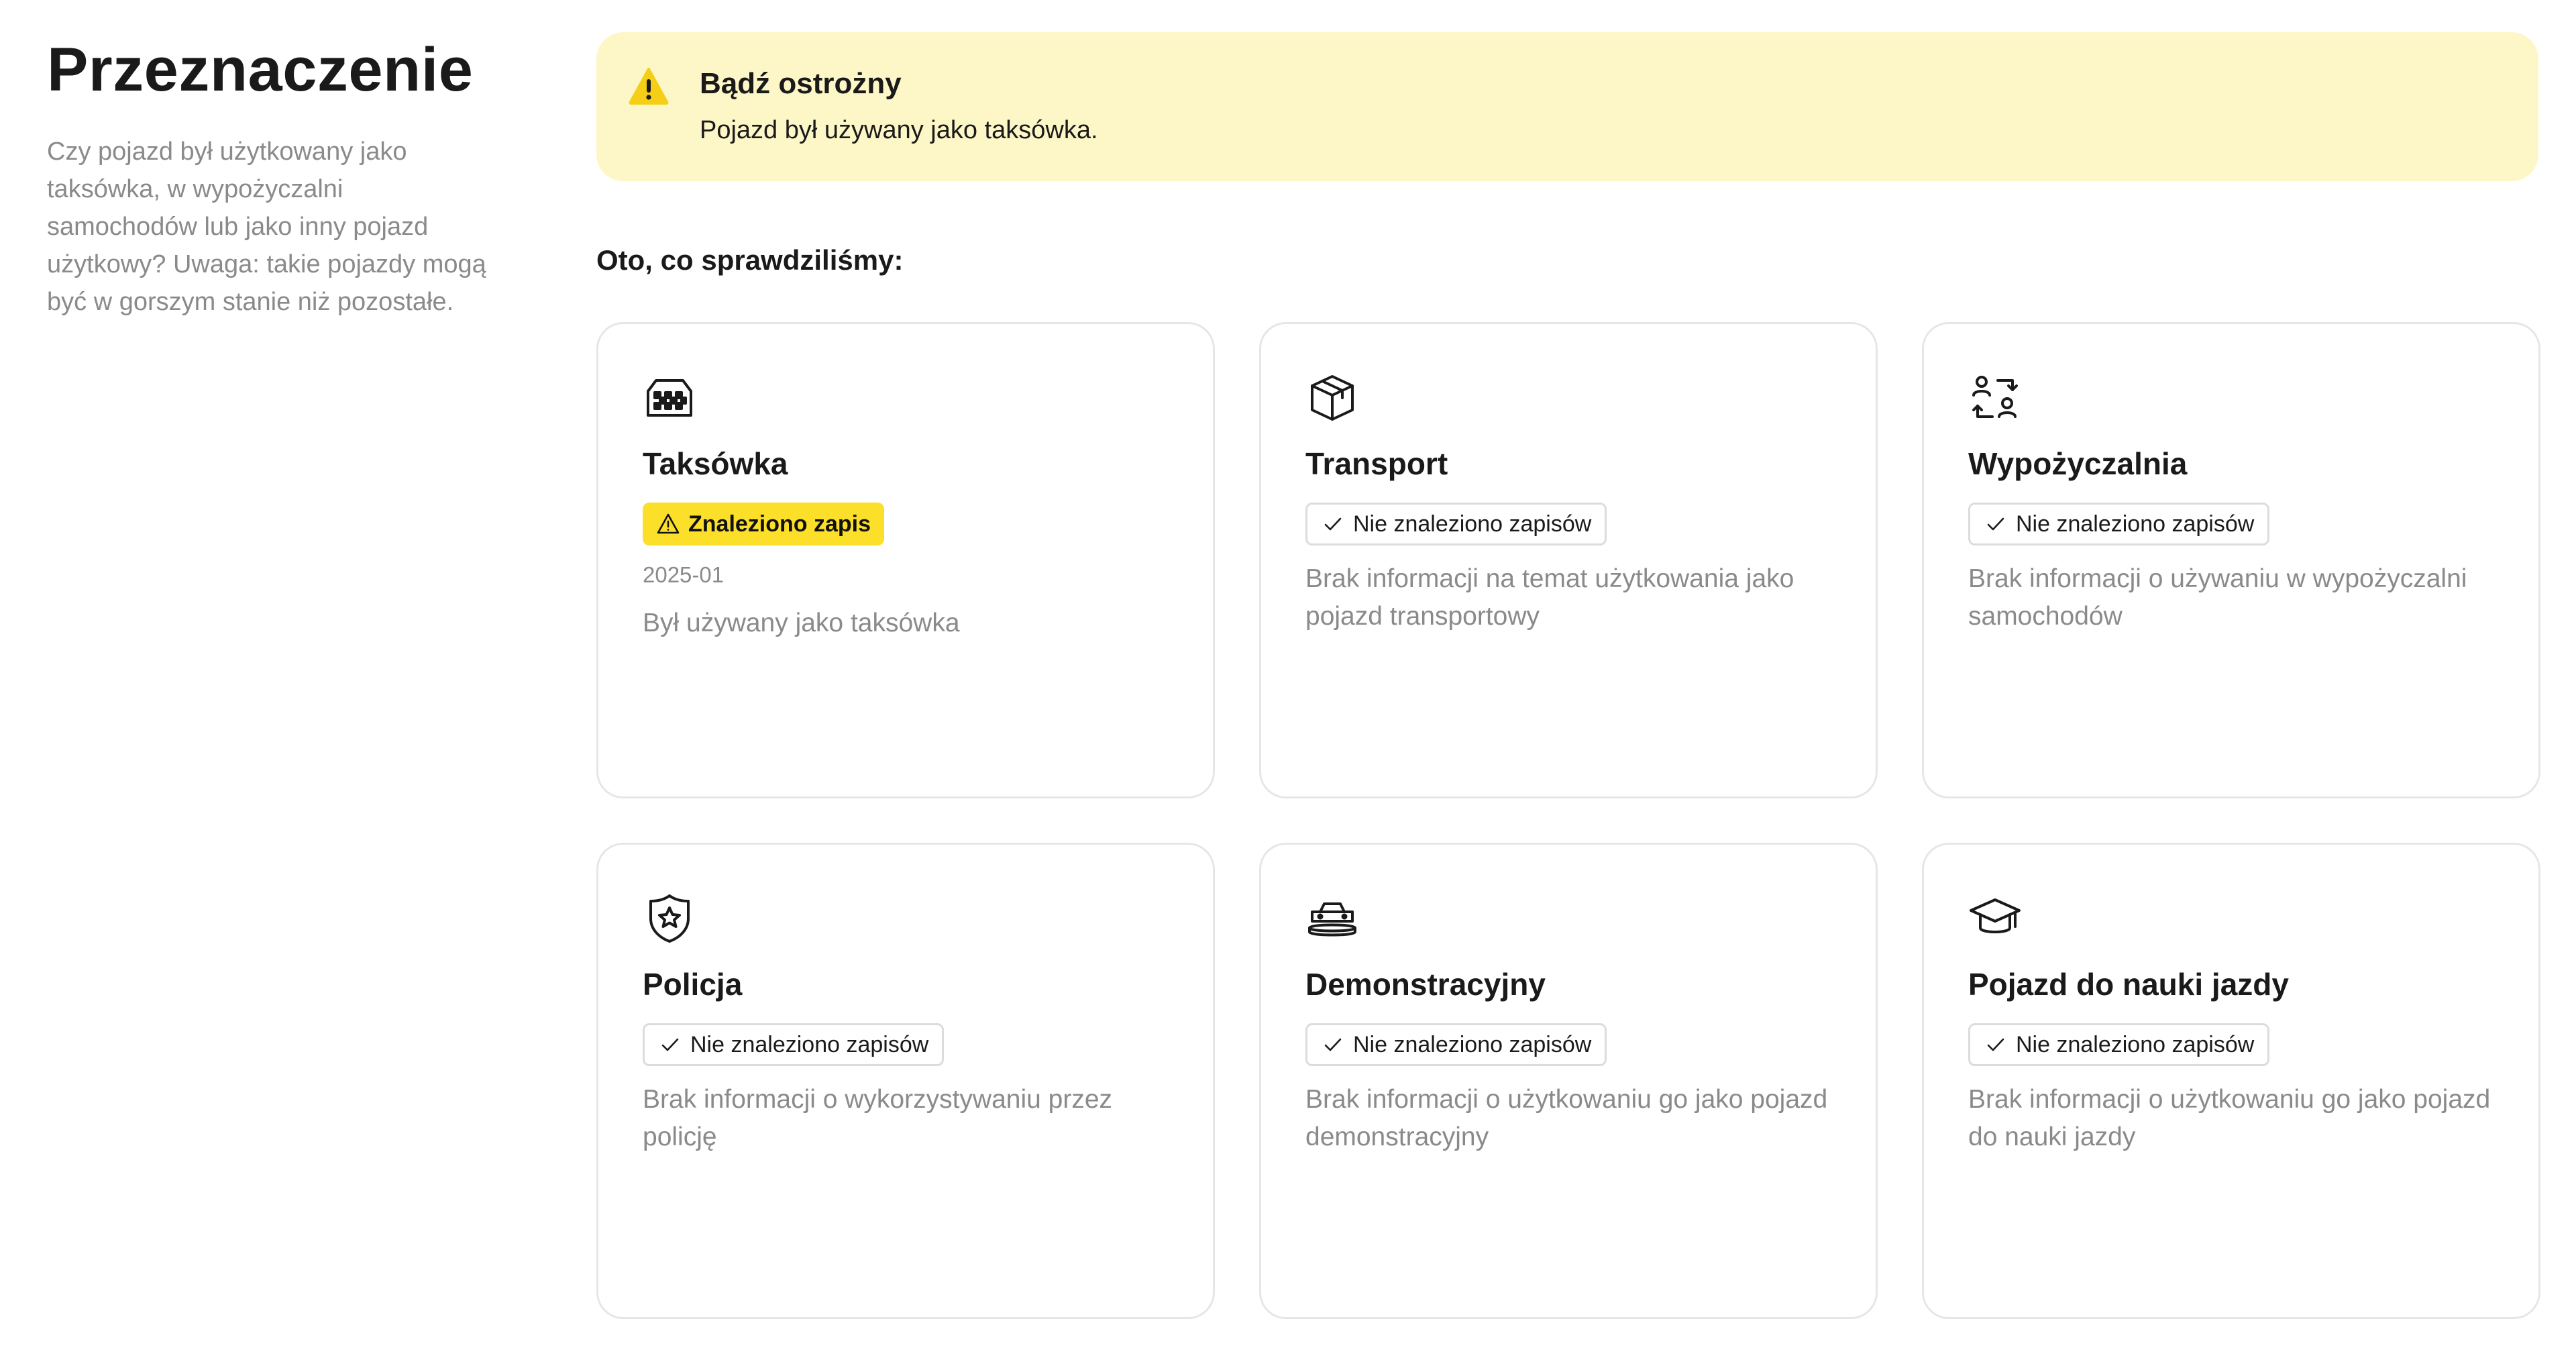  I want to click on taxi-icon, so click(669, 398).